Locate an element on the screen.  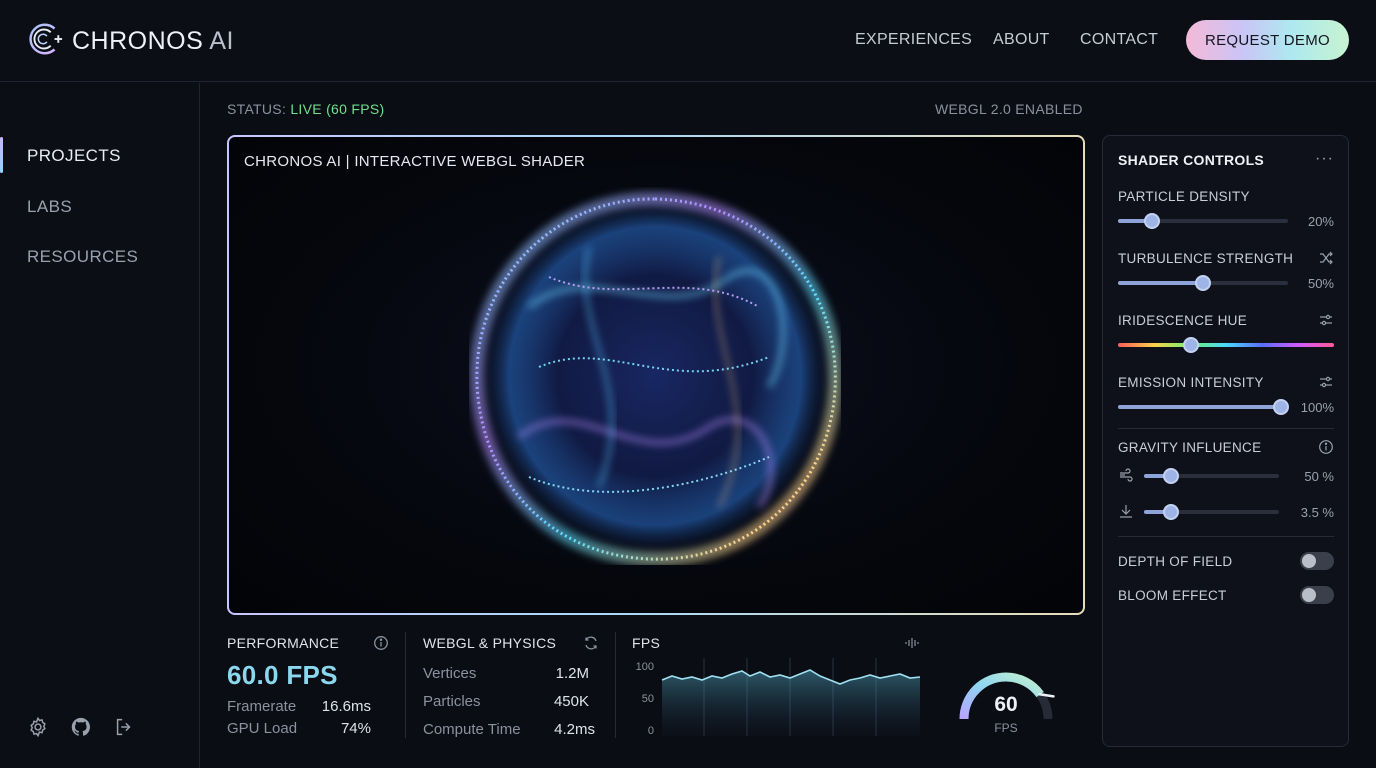
compute-time-value: 4.2ms is located at coordinates (574, 729).